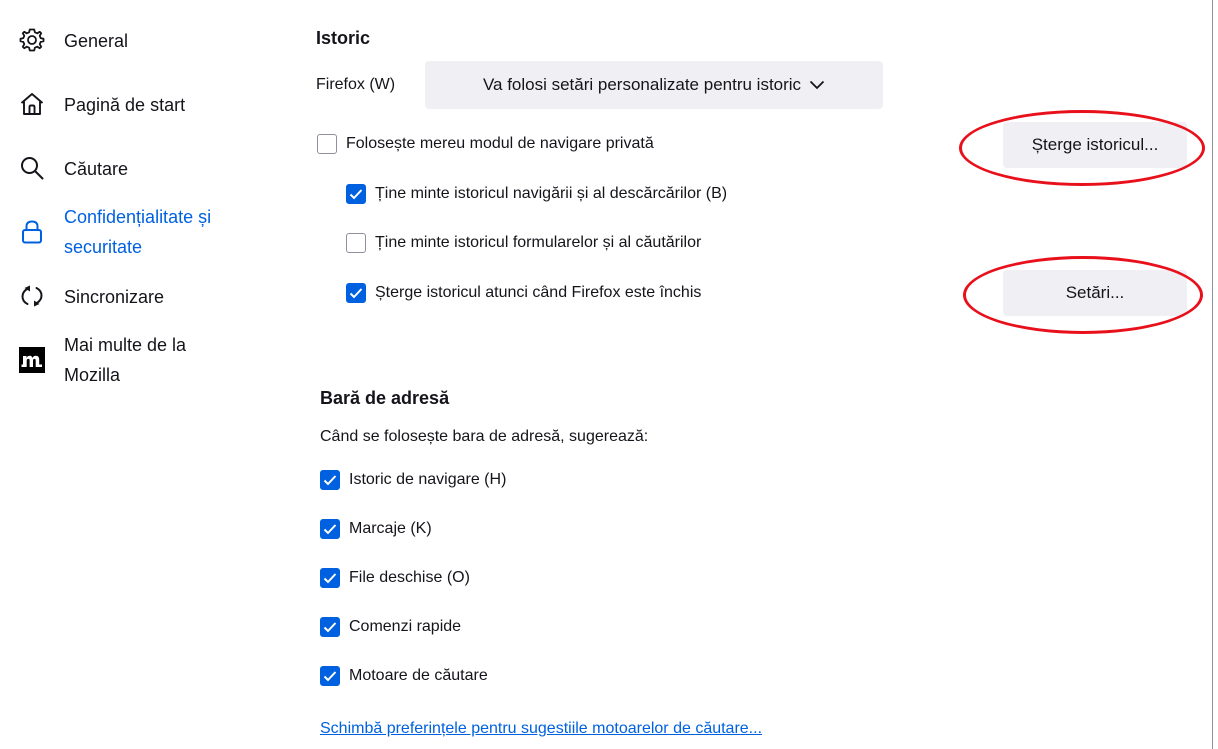 The image size is (1218, 749). I want to click on chevron-down-icon, so click(817, 85).